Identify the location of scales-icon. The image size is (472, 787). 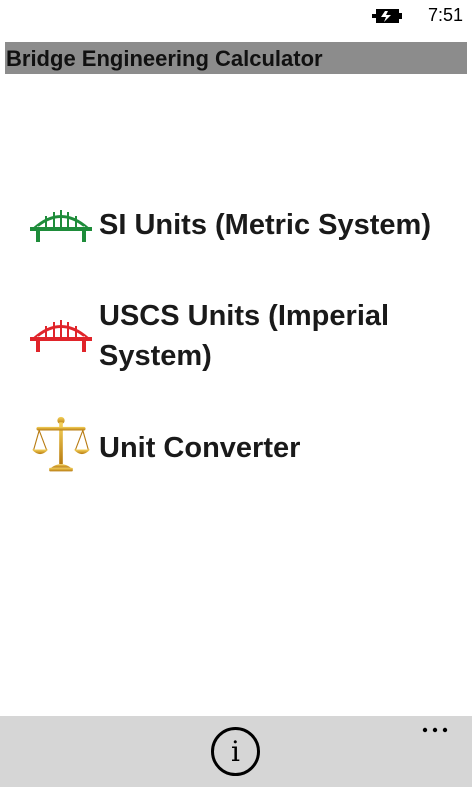
(61, 444).